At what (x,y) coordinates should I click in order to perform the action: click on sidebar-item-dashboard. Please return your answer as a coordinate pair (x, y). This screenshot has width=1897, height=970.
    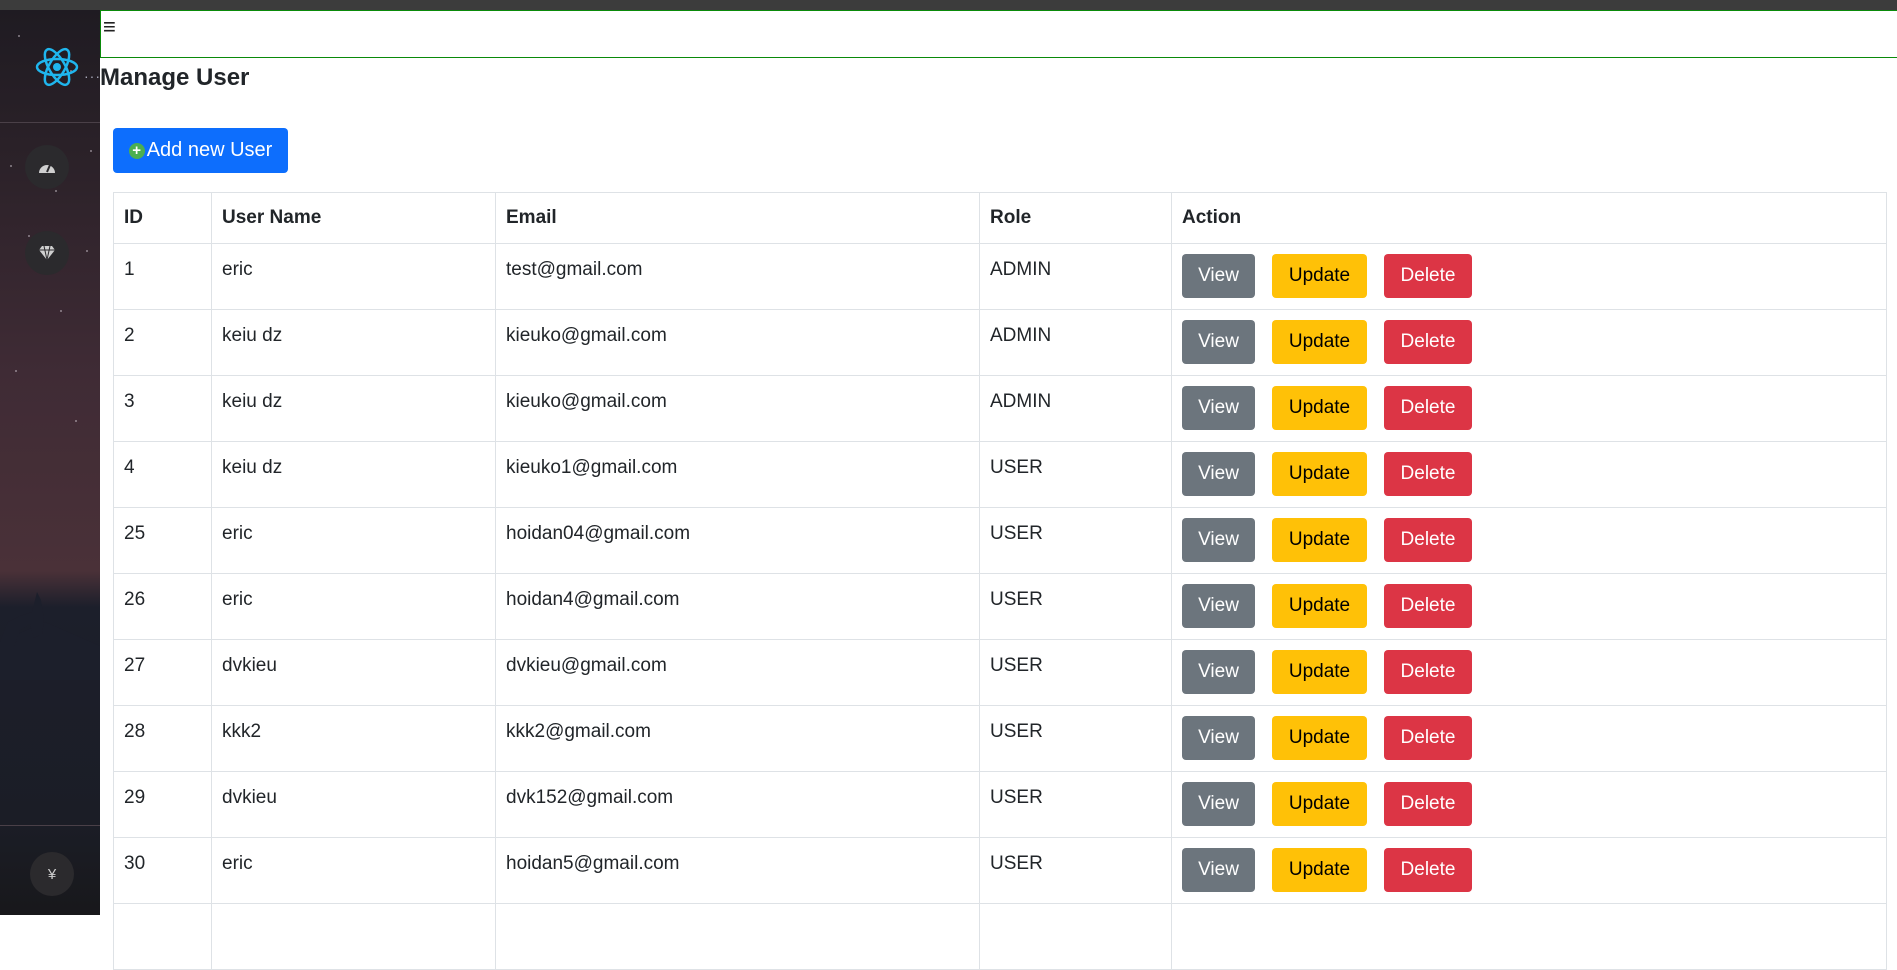
    Looking at the image, I should click on (47, 167).